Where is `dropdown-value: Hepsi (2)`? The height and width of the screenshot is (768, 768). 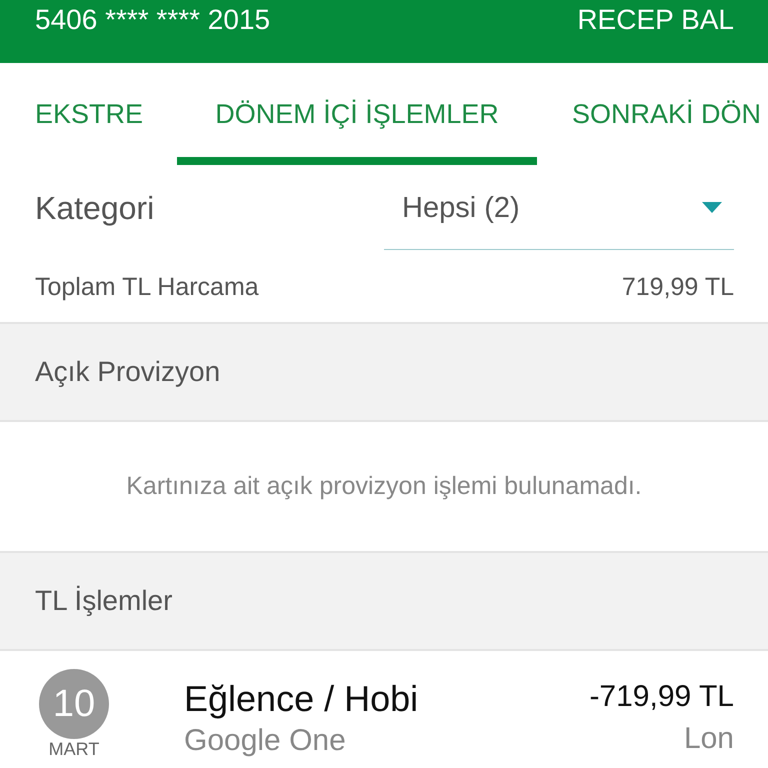
dropdown-value: Hepsi (2) is located at coordinates (461, 208).